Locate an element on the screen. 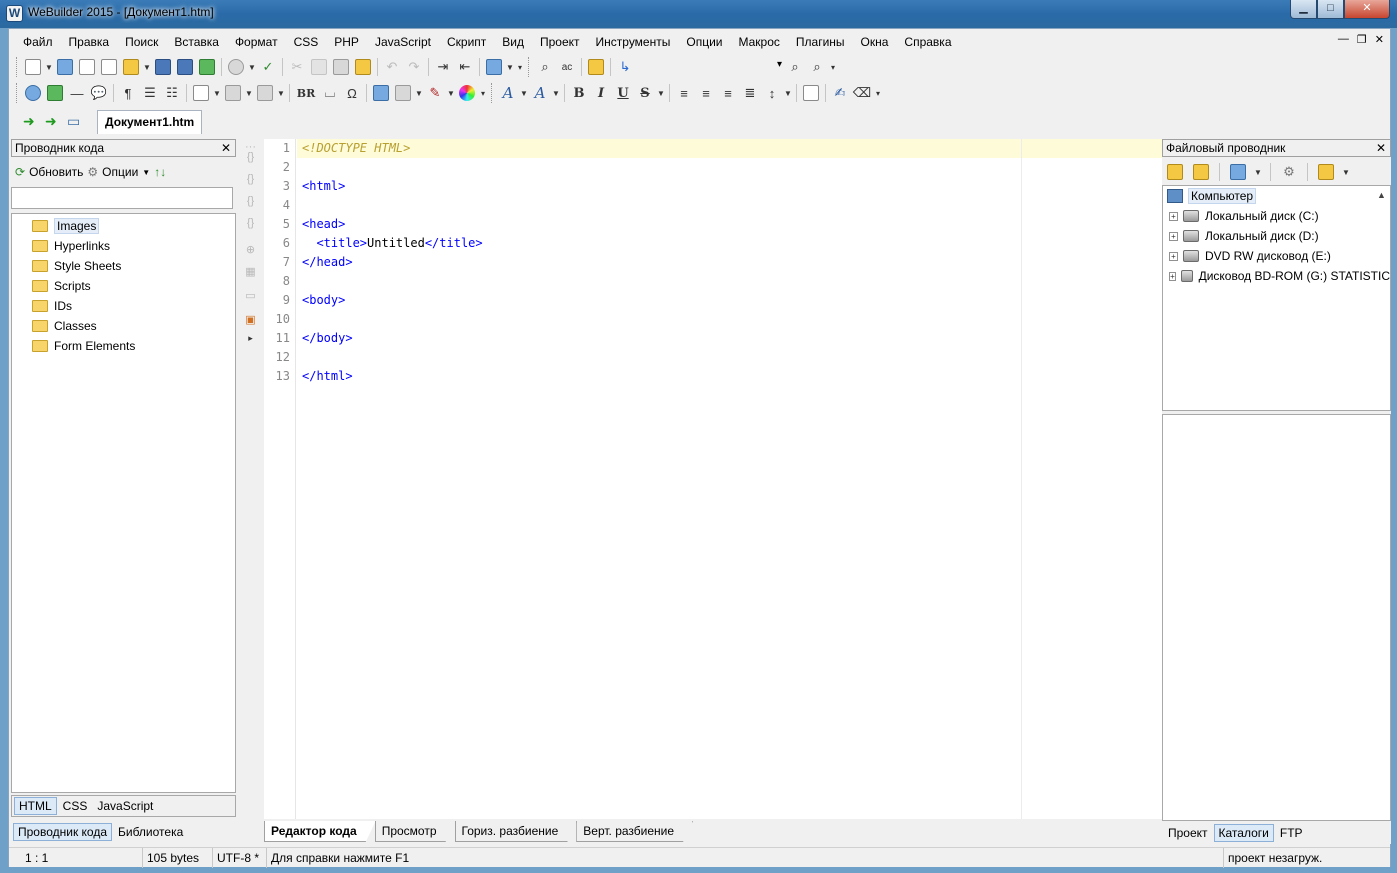  preview-dropdown: ▼ is located at coordinates (252, 67).